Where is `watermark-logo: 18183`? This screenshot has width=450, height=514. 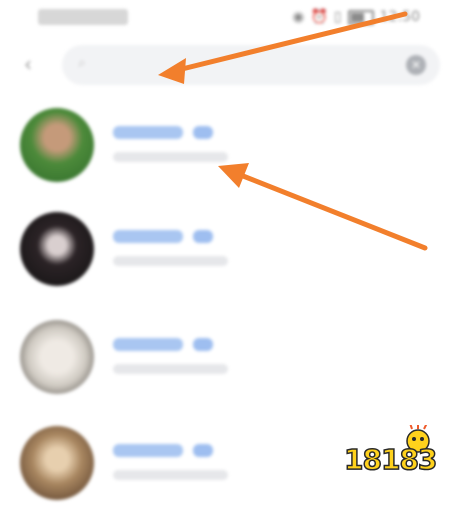
watermark-logo: 18183 is located at coordinates (390, 454).